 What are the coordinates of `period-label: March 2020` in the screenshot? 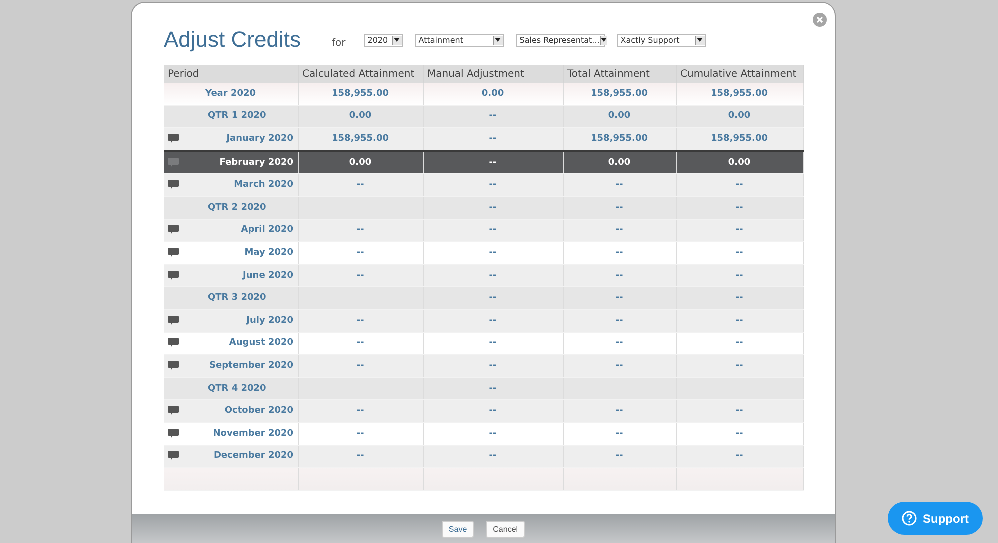 It's located at (263, 185).